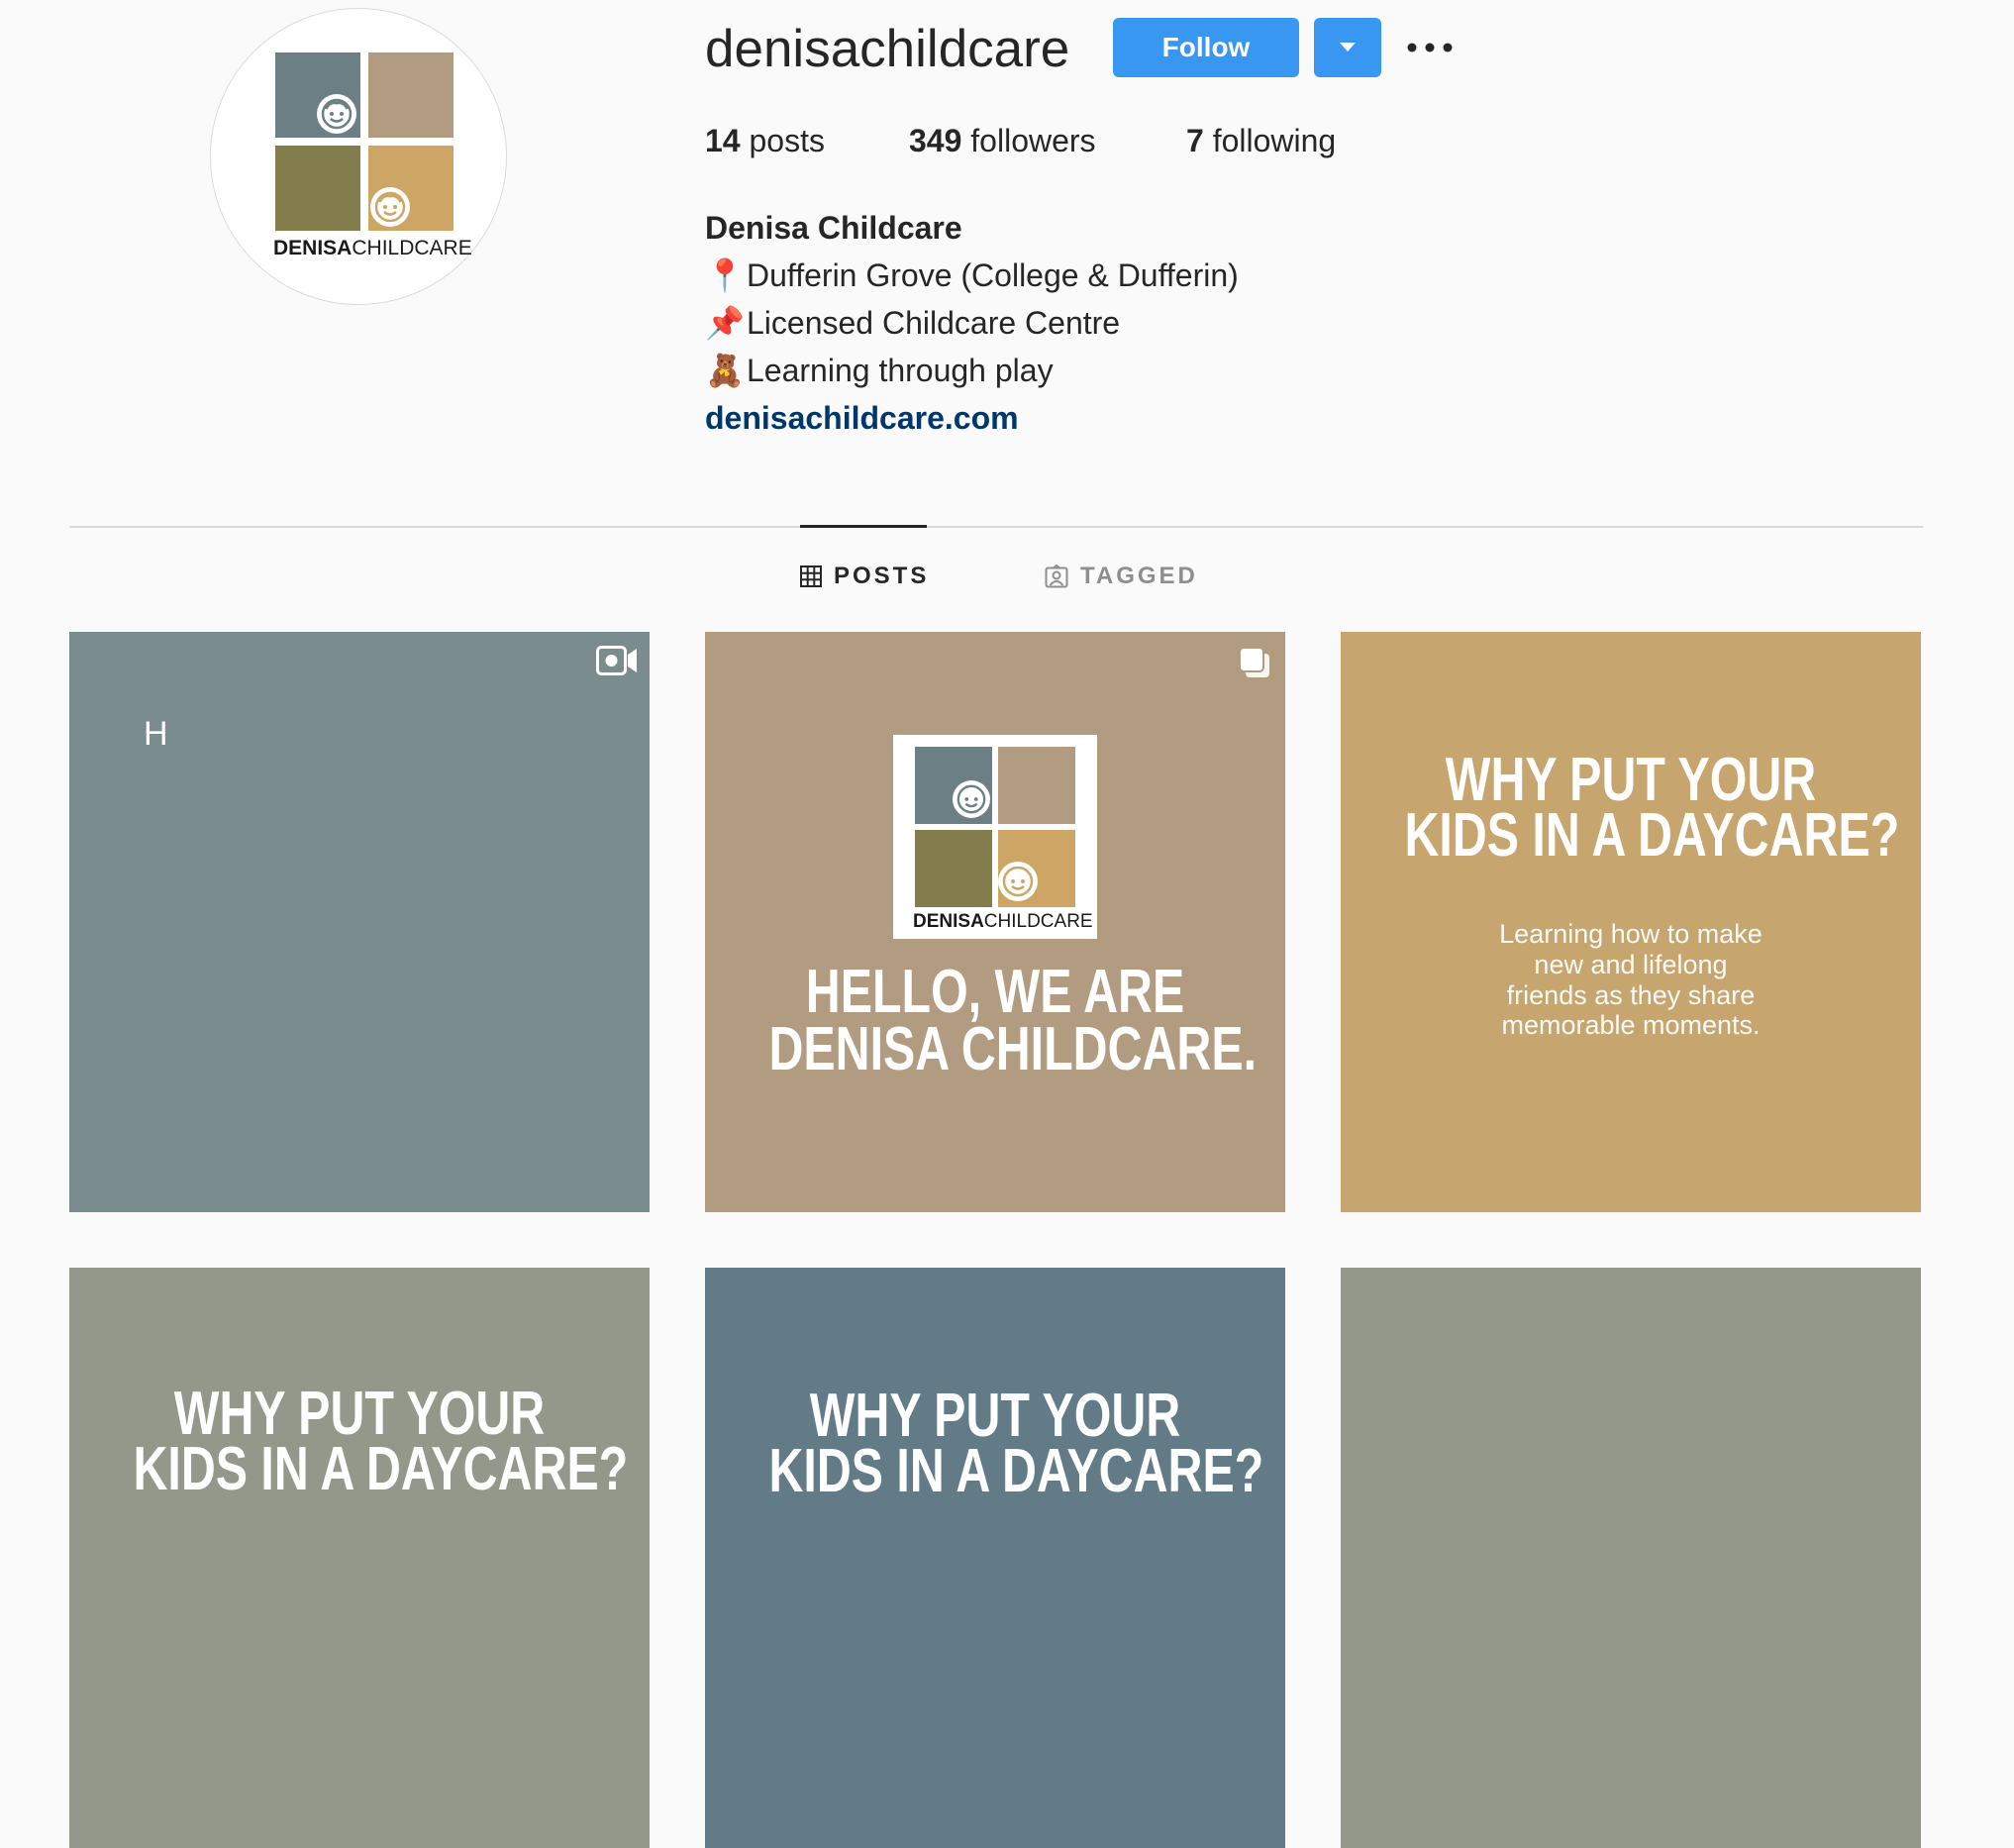 This screenshot has width=2014, height=1848. Describe the element at coordinates (1139, 576) in the screenshot. I see `tab-tagged-label: TAGGED` at that location.